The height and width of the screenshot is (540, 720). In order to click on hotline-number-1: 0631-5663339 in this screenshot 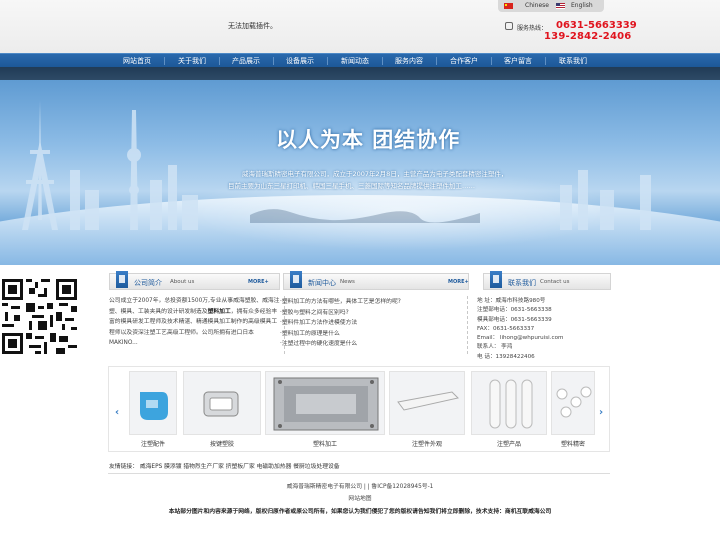, I will do `click(596, 25)`.